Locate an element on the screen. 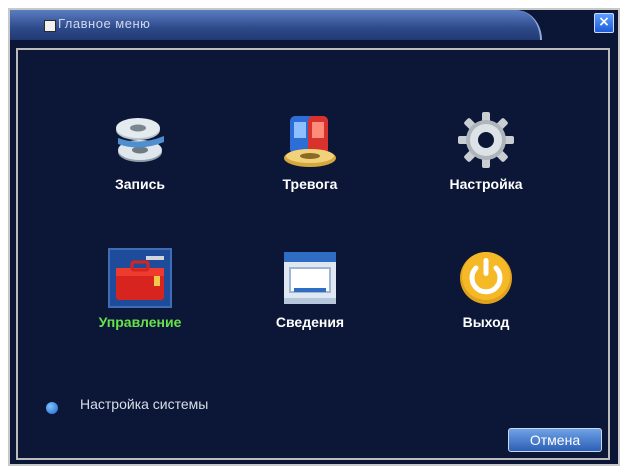  menu-item-info: Сведения is located at coordinates (310, 288).